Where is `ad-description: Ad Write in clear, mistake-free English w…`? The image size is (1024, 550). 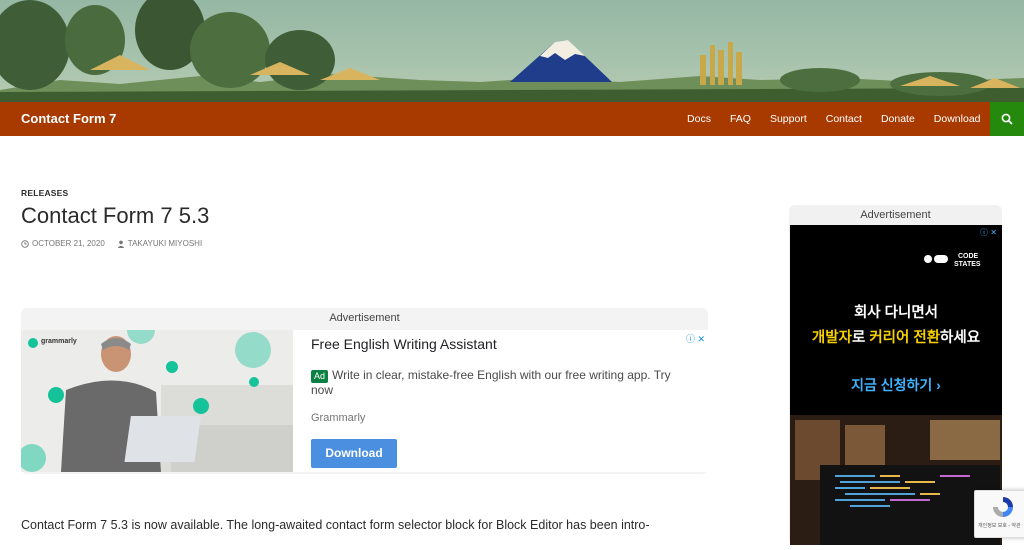 ad-description: Ad Write in clear, mistake-free English w… is located at coordinates (496, 383).